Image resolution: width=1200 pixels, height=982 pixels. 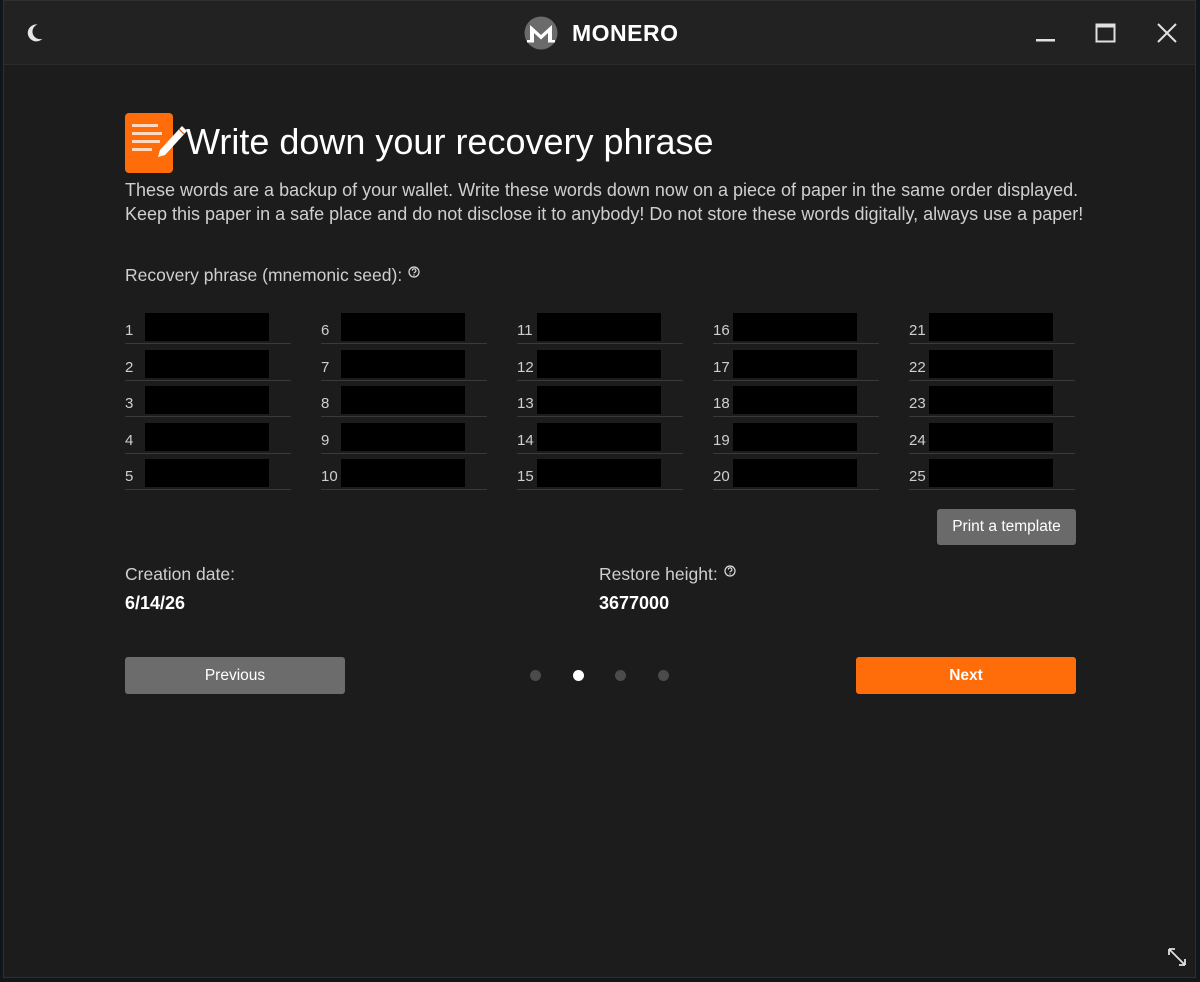 I want to click on seed-word-number: 10, so click(x=329, y=476).